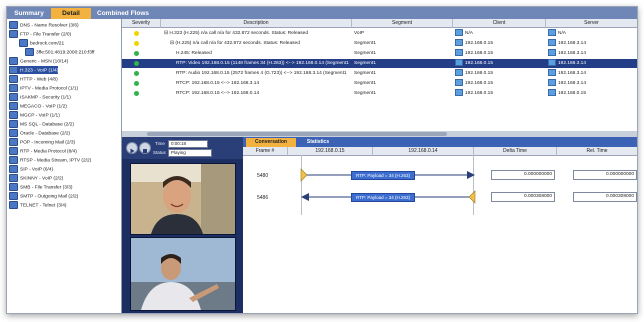 Image resolution: width=644 pixels, height=322 pixels. I want to click on tree-item-label: Oracle - Database (2/2), so click(45, 134).